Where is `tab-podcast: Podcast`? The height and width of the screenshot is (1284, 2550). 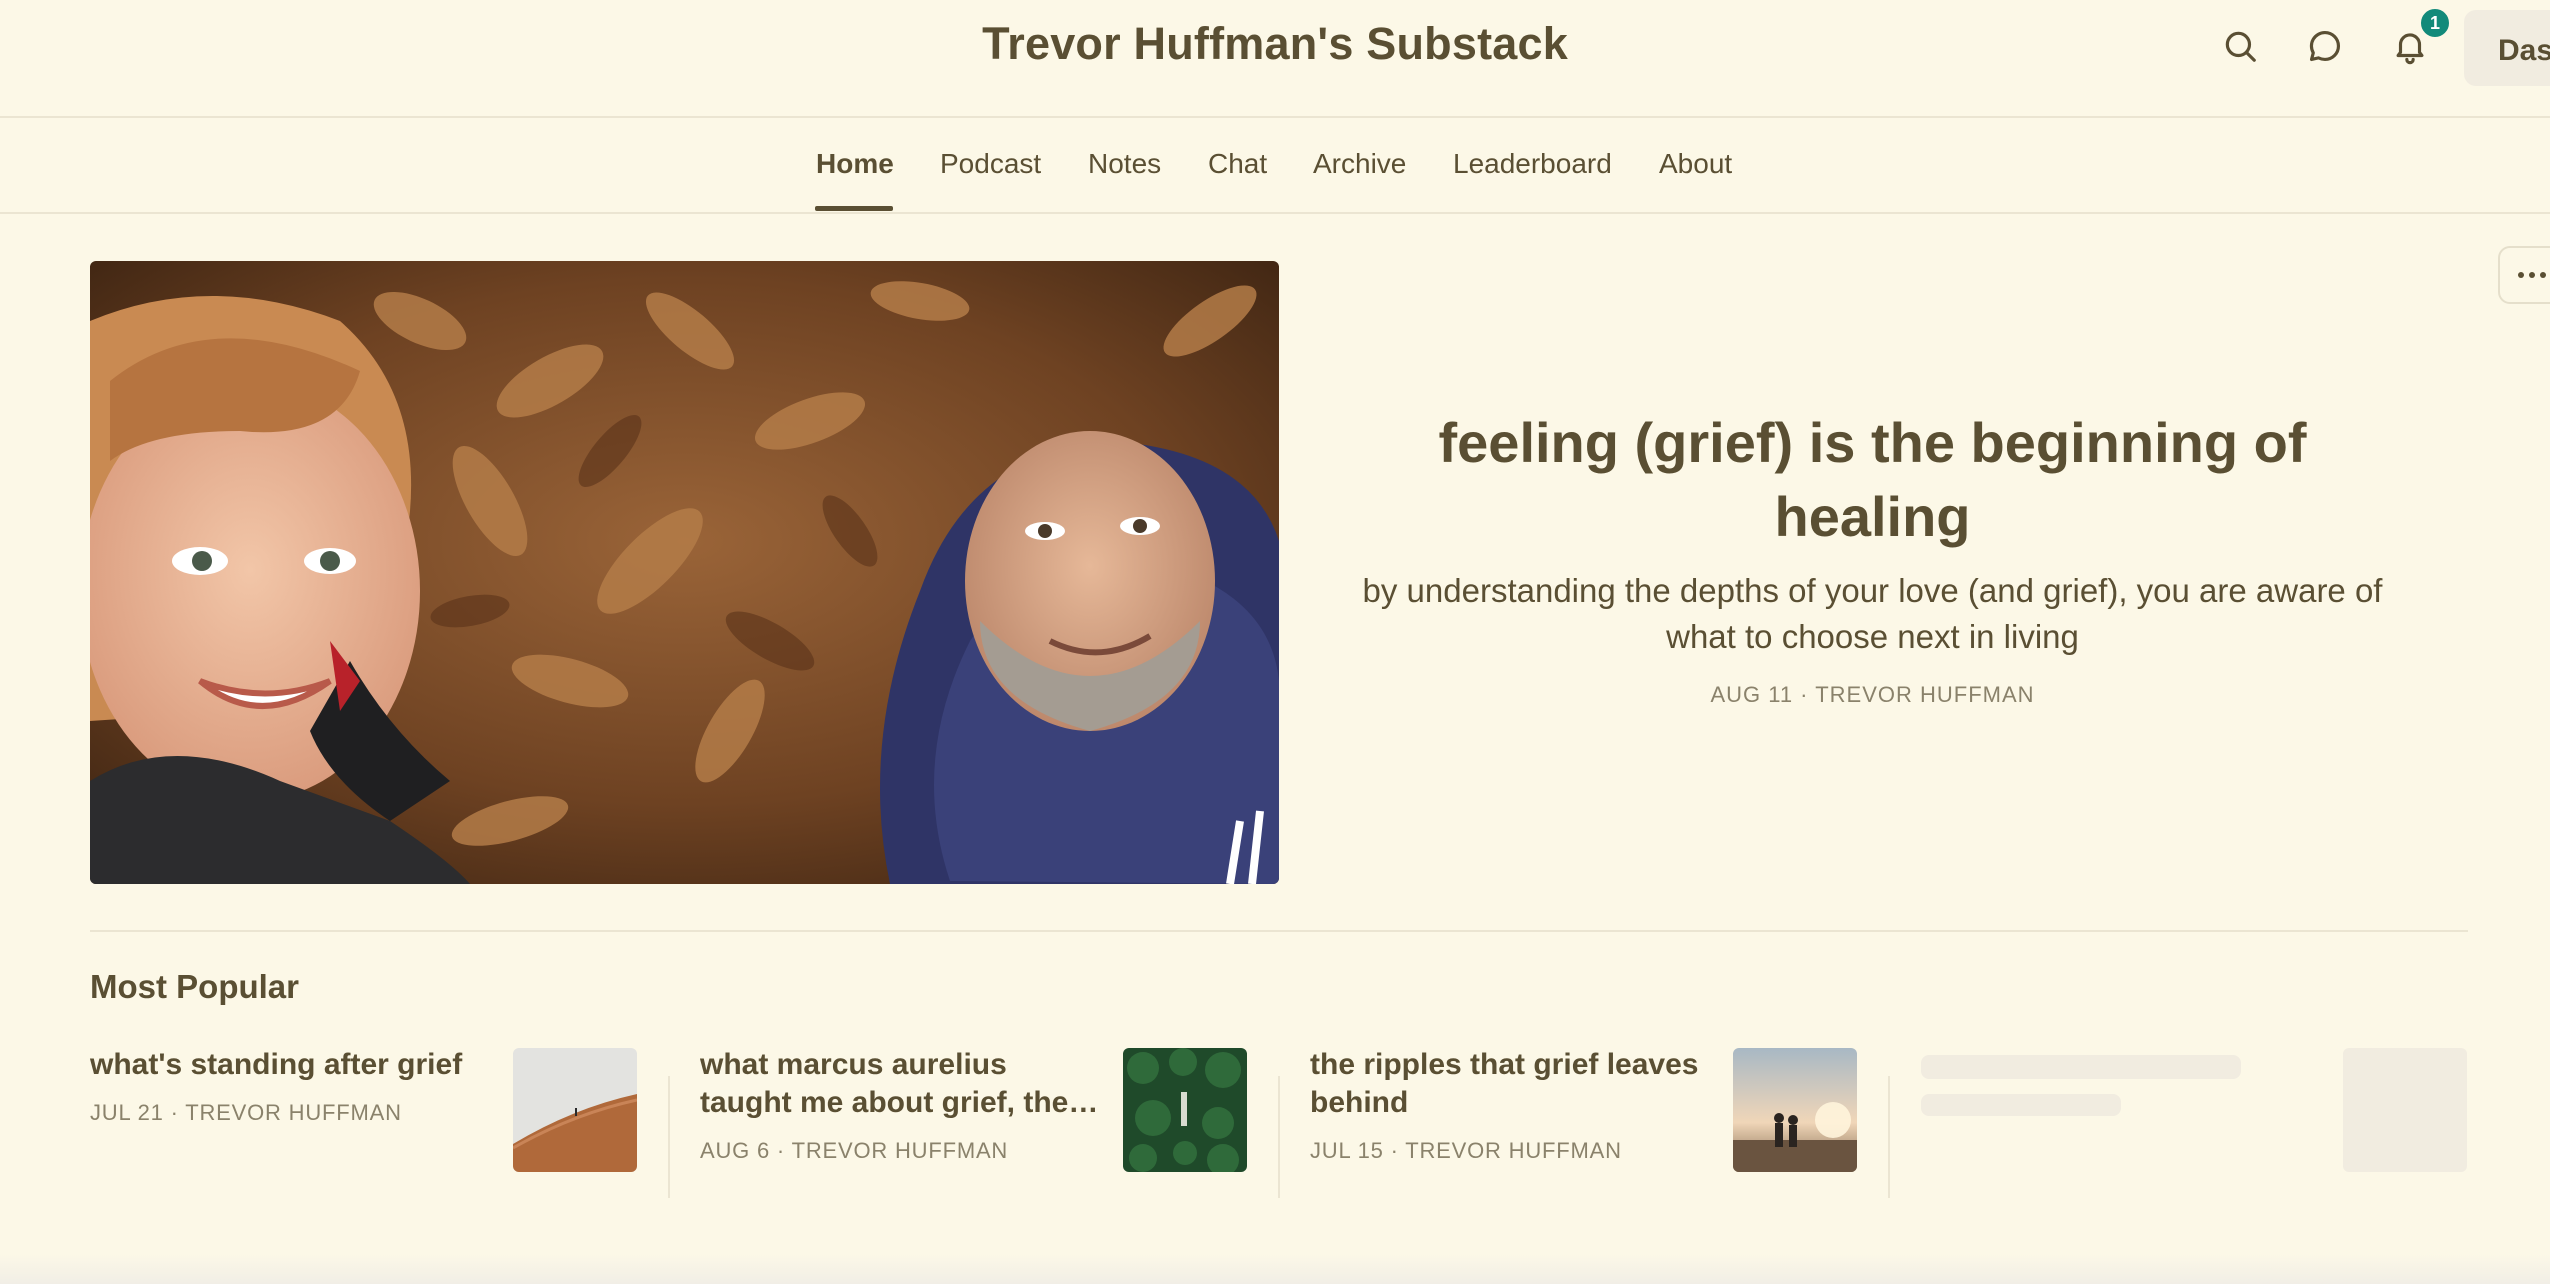 tab-podcast: Podcast is located at coordinates (990, 164).